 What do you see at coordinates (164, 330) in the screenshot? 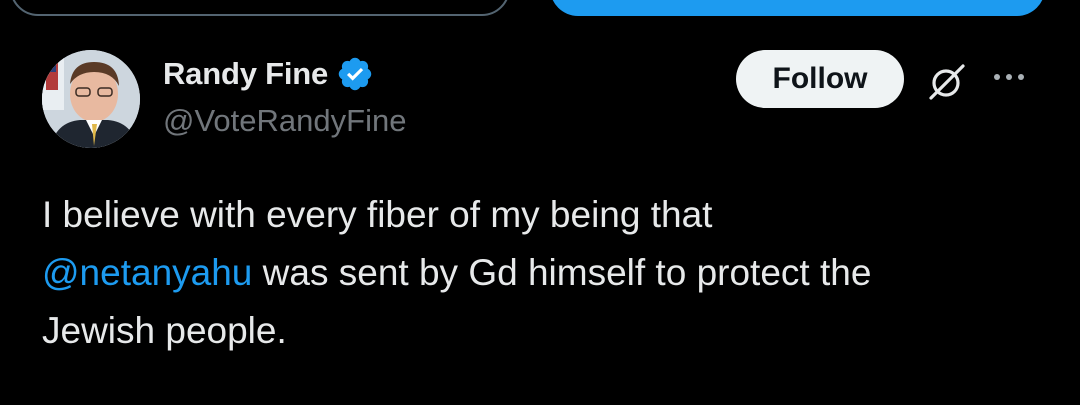
I see `tweet-text-line3: Jewish people.` at bounding box center [164, 330].